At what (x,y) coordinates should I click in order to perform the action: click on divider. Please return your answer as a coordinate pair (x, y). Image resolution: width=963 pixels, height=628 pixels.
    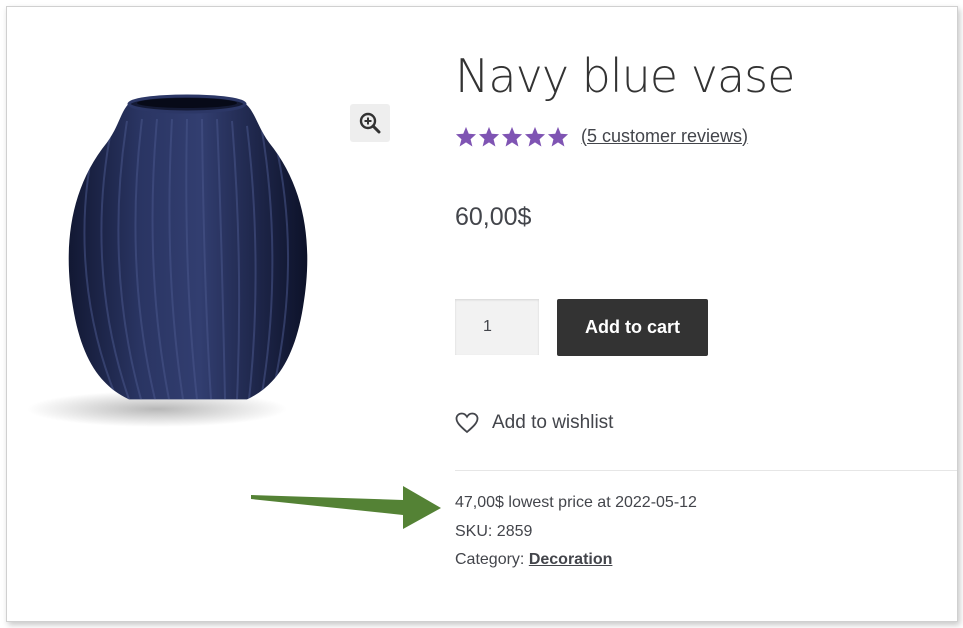
    Looking at the image, I should click on (706, 470).